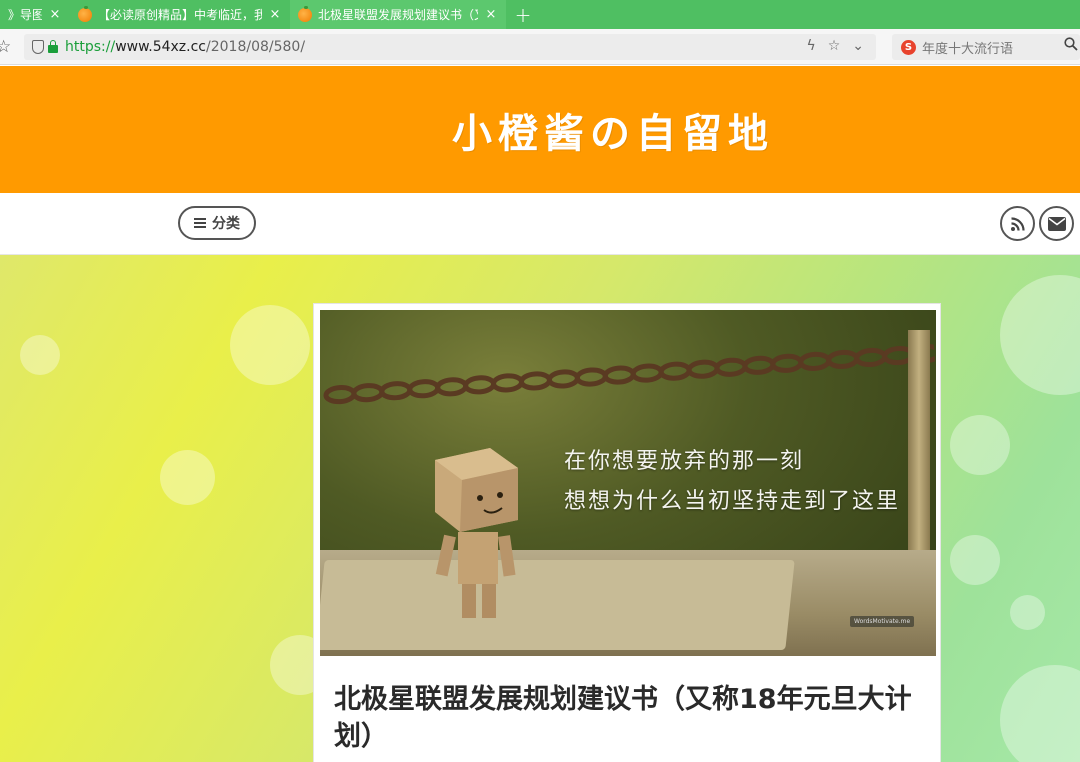 The width and height of the screenshot is (1080, 762). What do you see at coordinates (908, 47) in the screenshot?
I see `search-engine-icon: S` at bounding box center [908, 47].